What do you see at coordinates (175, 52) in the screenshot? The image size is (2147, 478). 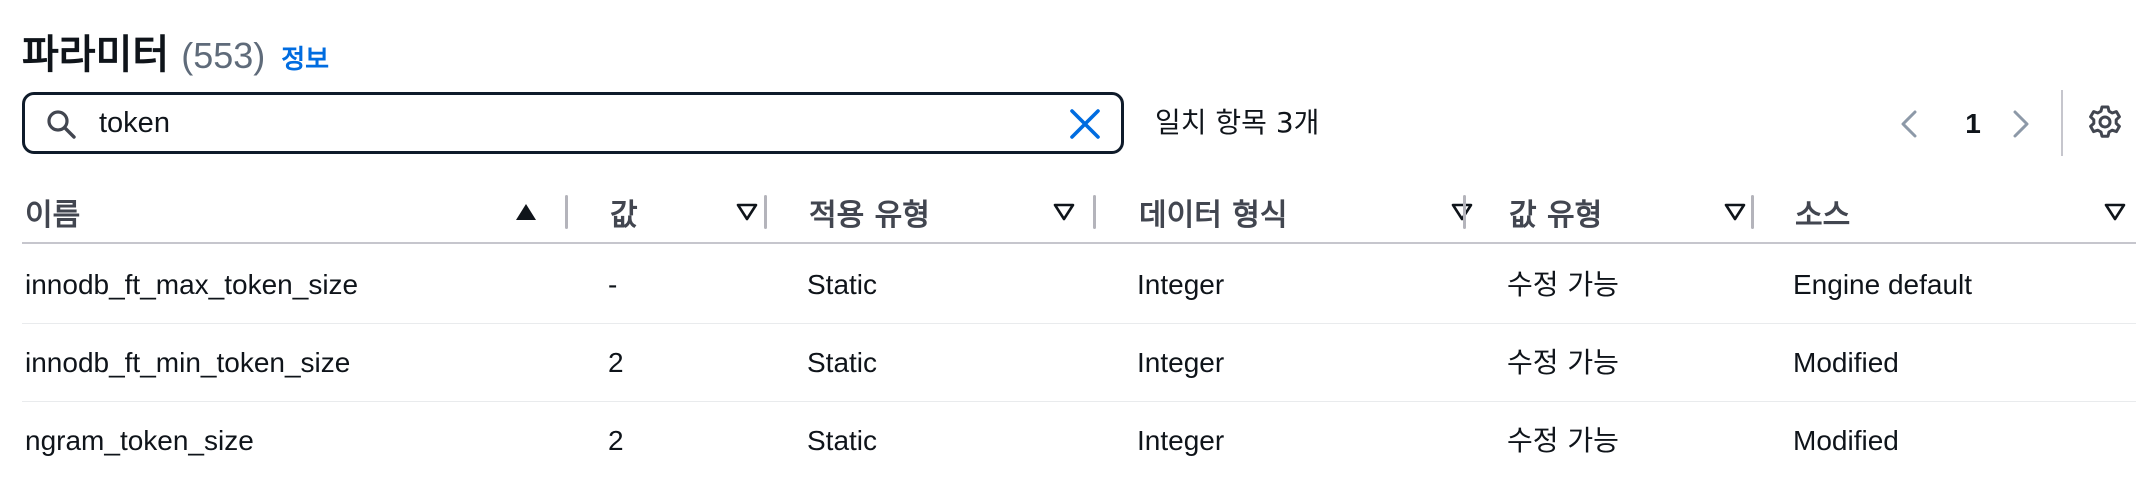 I see `page-header: 파라미터 (553) 정보` at bounding box center [175, 52].